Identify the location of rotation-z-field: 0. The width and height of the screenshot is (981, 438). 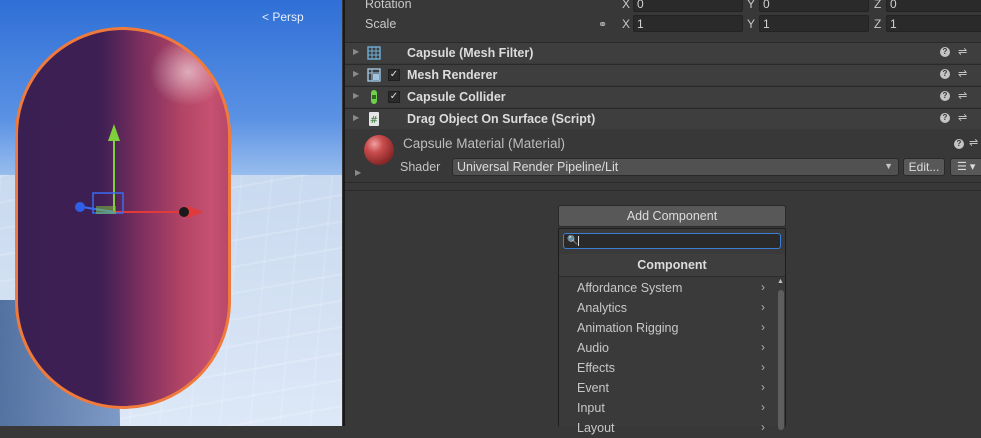
(933, 6).